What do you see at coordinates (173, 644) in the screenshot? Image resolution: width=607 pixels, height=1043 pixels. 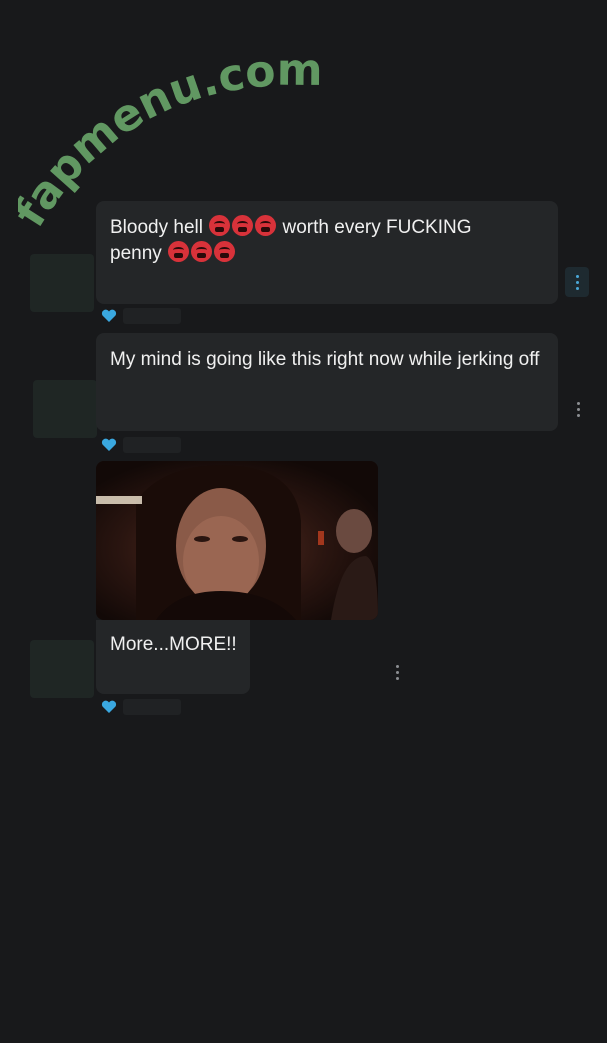 I see `message-caption: More...MORE!!` at bounding box center [173, 644].